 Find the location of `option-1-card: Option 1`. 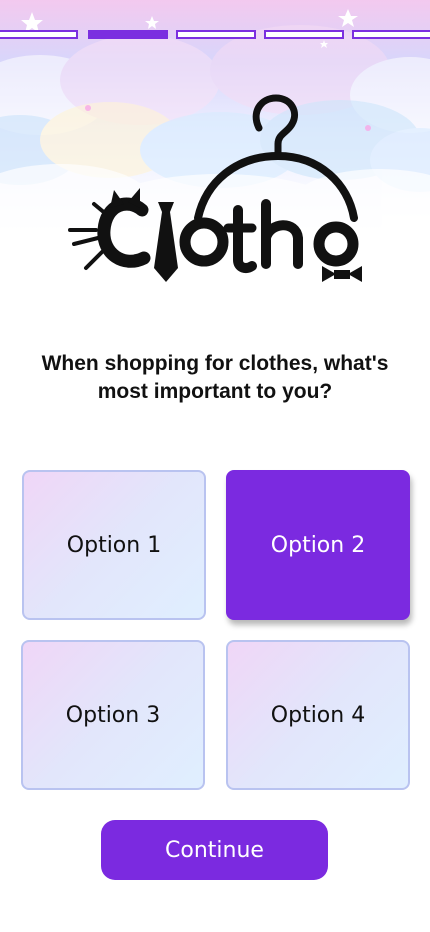

option-1-card: Option 1 is located at coordinates (114, 545).